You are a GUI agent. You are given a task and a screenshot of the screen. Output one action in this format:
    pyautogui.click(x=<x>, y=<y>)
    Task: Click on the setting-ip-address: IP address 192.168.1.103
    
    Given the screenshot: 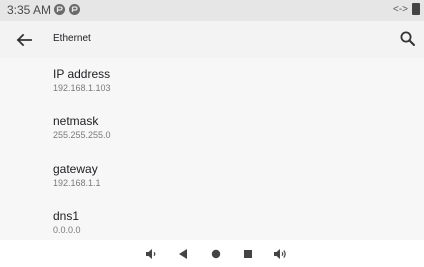 What is the action you would take?
    pyautogui.click(x=82, y=80)
    